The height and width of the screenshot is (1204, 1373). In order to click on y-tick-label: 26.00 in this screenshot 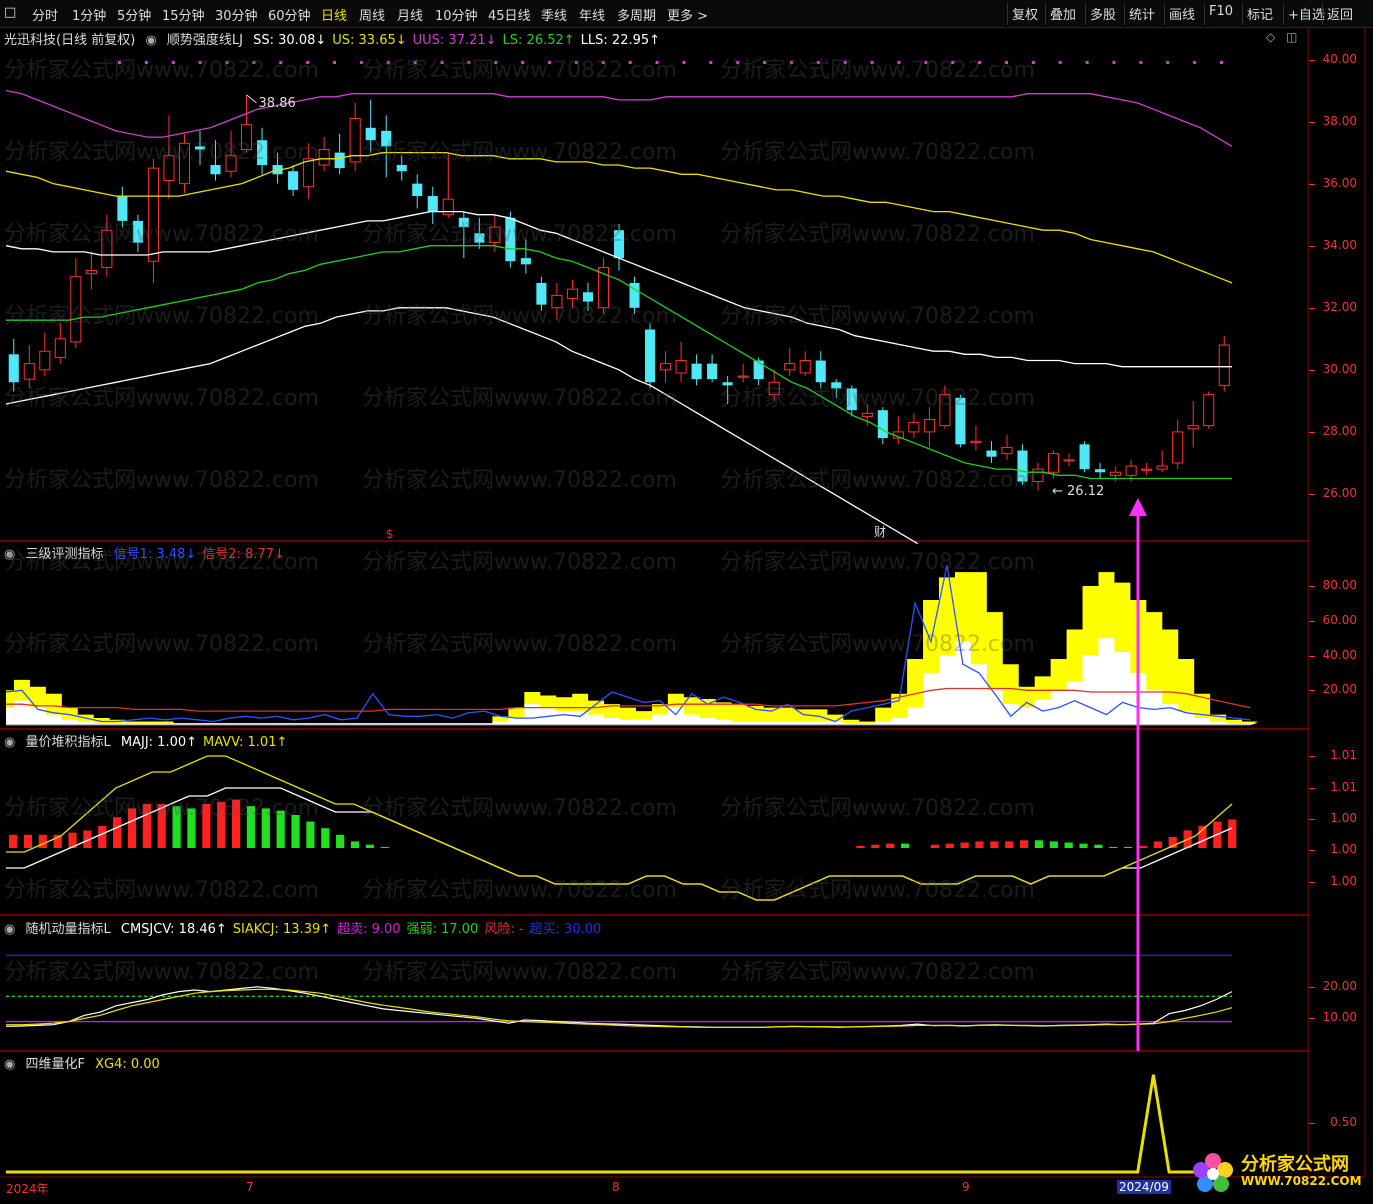, I will do `click(1339, 492)`.